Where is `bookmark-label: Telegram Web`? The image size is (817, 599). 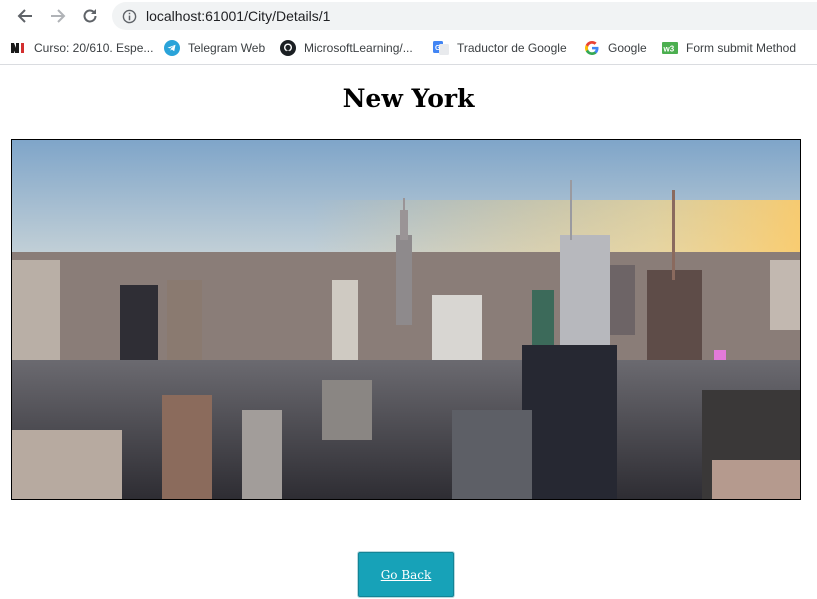 bookmark-label: Telegram Web is located at coordinates (227, 48).